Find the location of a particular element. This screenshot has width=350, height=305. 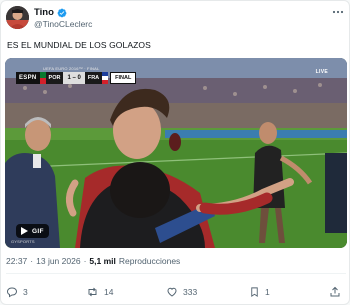

like-button: 333 is located at coordinates (181, 292).